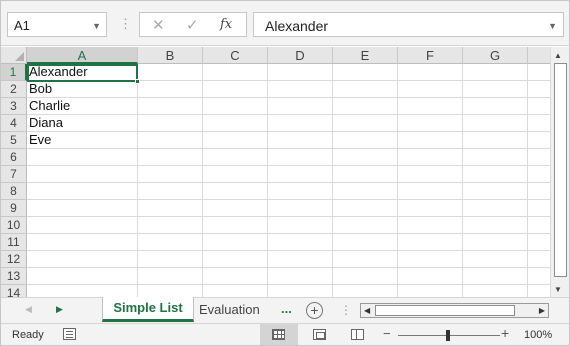 The width and height of the screenshot is (570, 346). Describe the element at coordinates (559, 172) in the screenshot. I see `vertical-scrollbar: ▲ ▼` at that location.